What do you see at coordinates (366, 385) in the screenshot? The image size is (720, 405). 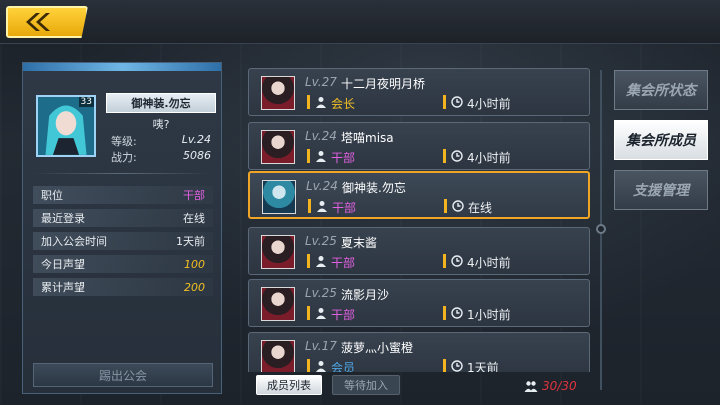 I see `tab-pending-join: 等待加入` at bounding box center [366, 385].